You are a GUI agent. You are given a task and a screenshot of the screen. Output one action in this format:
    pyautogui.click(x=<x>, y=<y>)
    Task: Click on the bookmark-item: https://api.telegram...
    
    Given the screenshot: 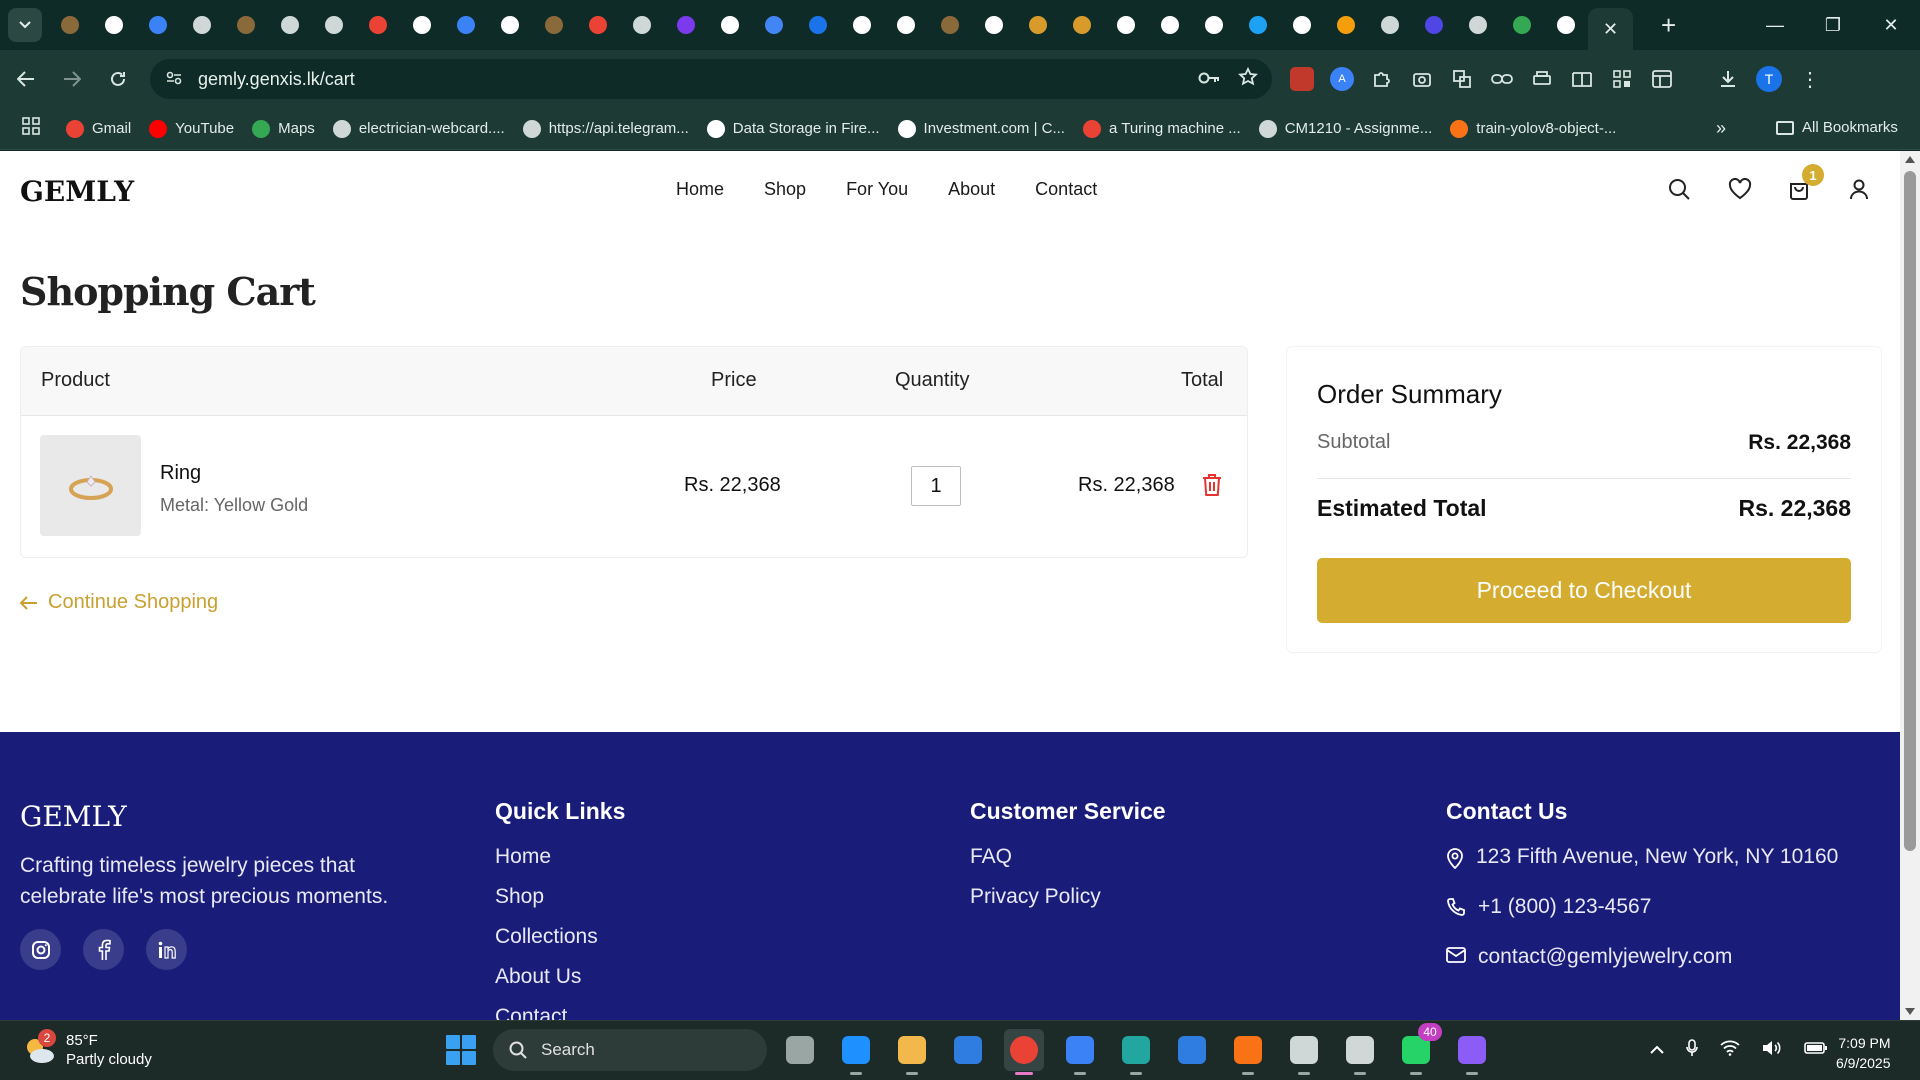 What is the action you would take?
    pyautogui.click(x=605, y=128)
    